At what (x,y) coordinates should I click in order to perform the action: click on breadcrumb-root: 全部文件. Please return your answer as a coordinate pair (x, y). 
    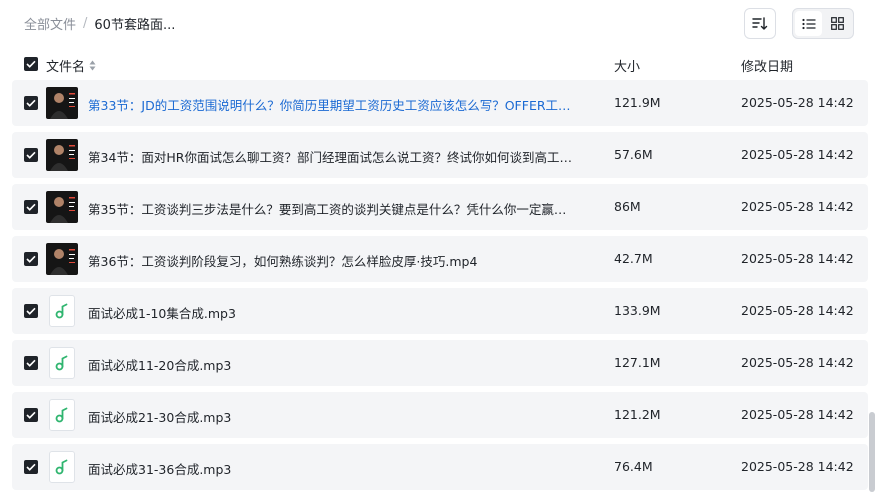
    Looking at the image, I should click on (50, 23).